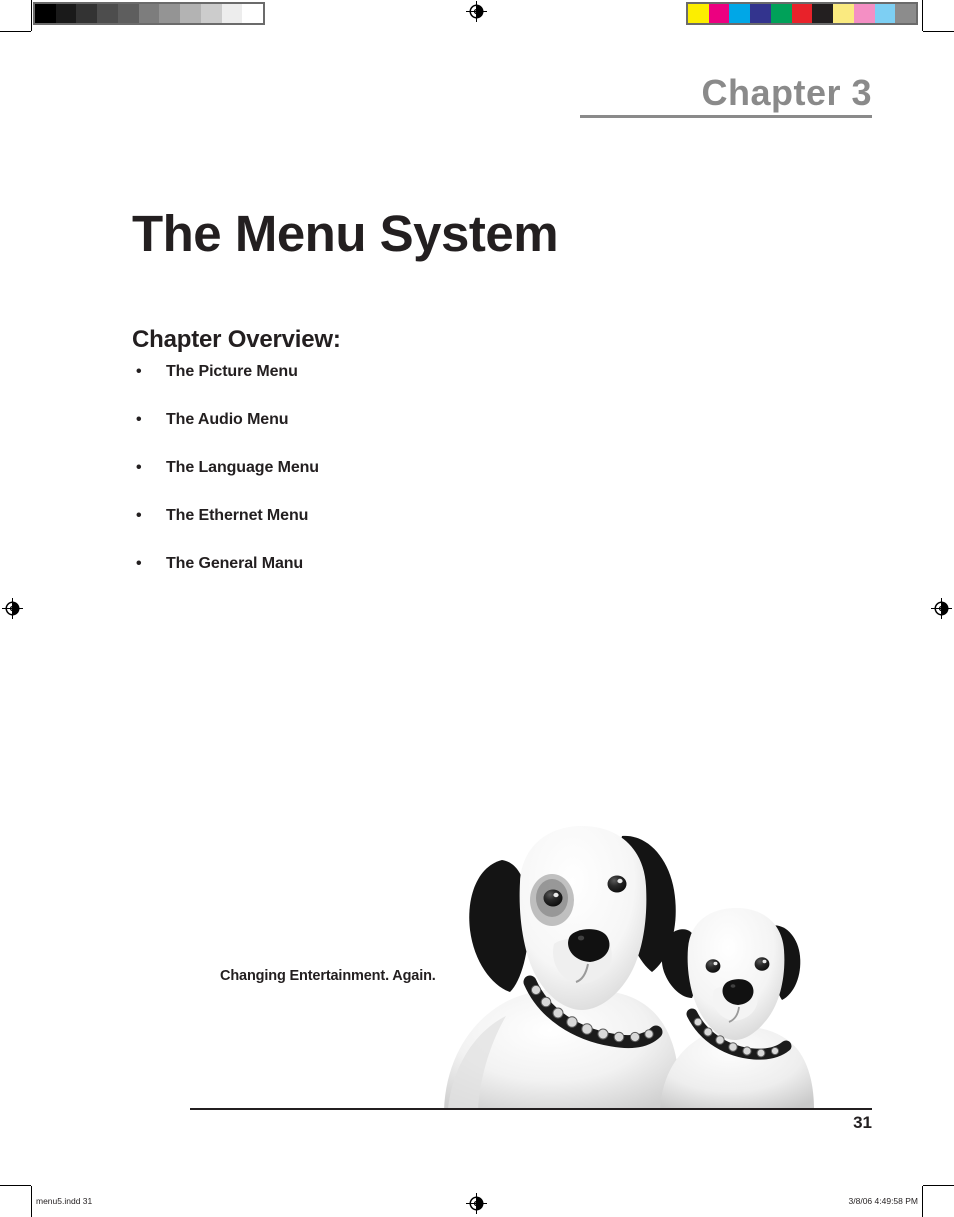 This screenshot has height=1217, width=954. What do you see at coordinates (862, 1122) in the screenshot?
I see `page-number: 31` at bounding box center [862, 1122].